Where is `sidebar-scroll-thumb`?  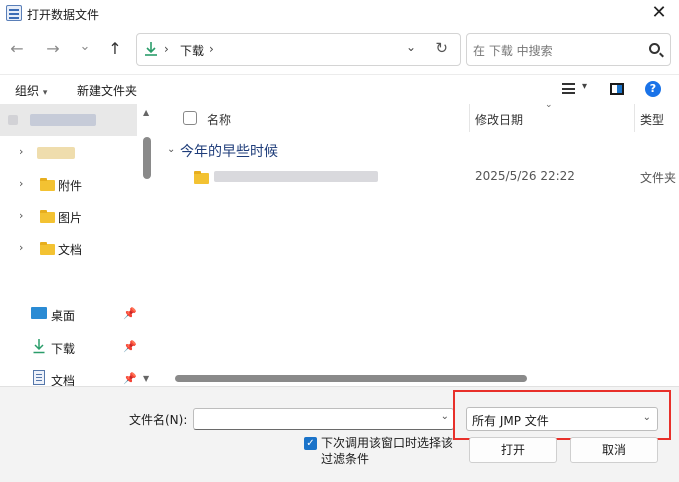 sidebar-scroll-thumb is located at coordinates (147, 158).